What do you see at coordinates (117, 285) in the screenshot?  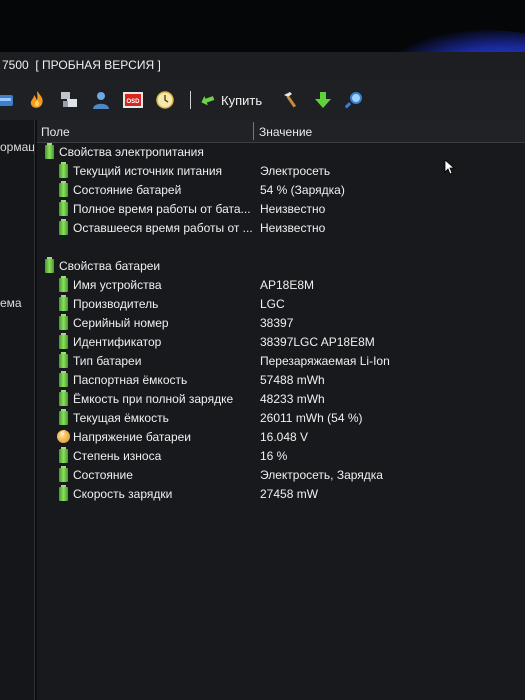 I see `row-label: Имя устройства` at bounding box center [117, 285].